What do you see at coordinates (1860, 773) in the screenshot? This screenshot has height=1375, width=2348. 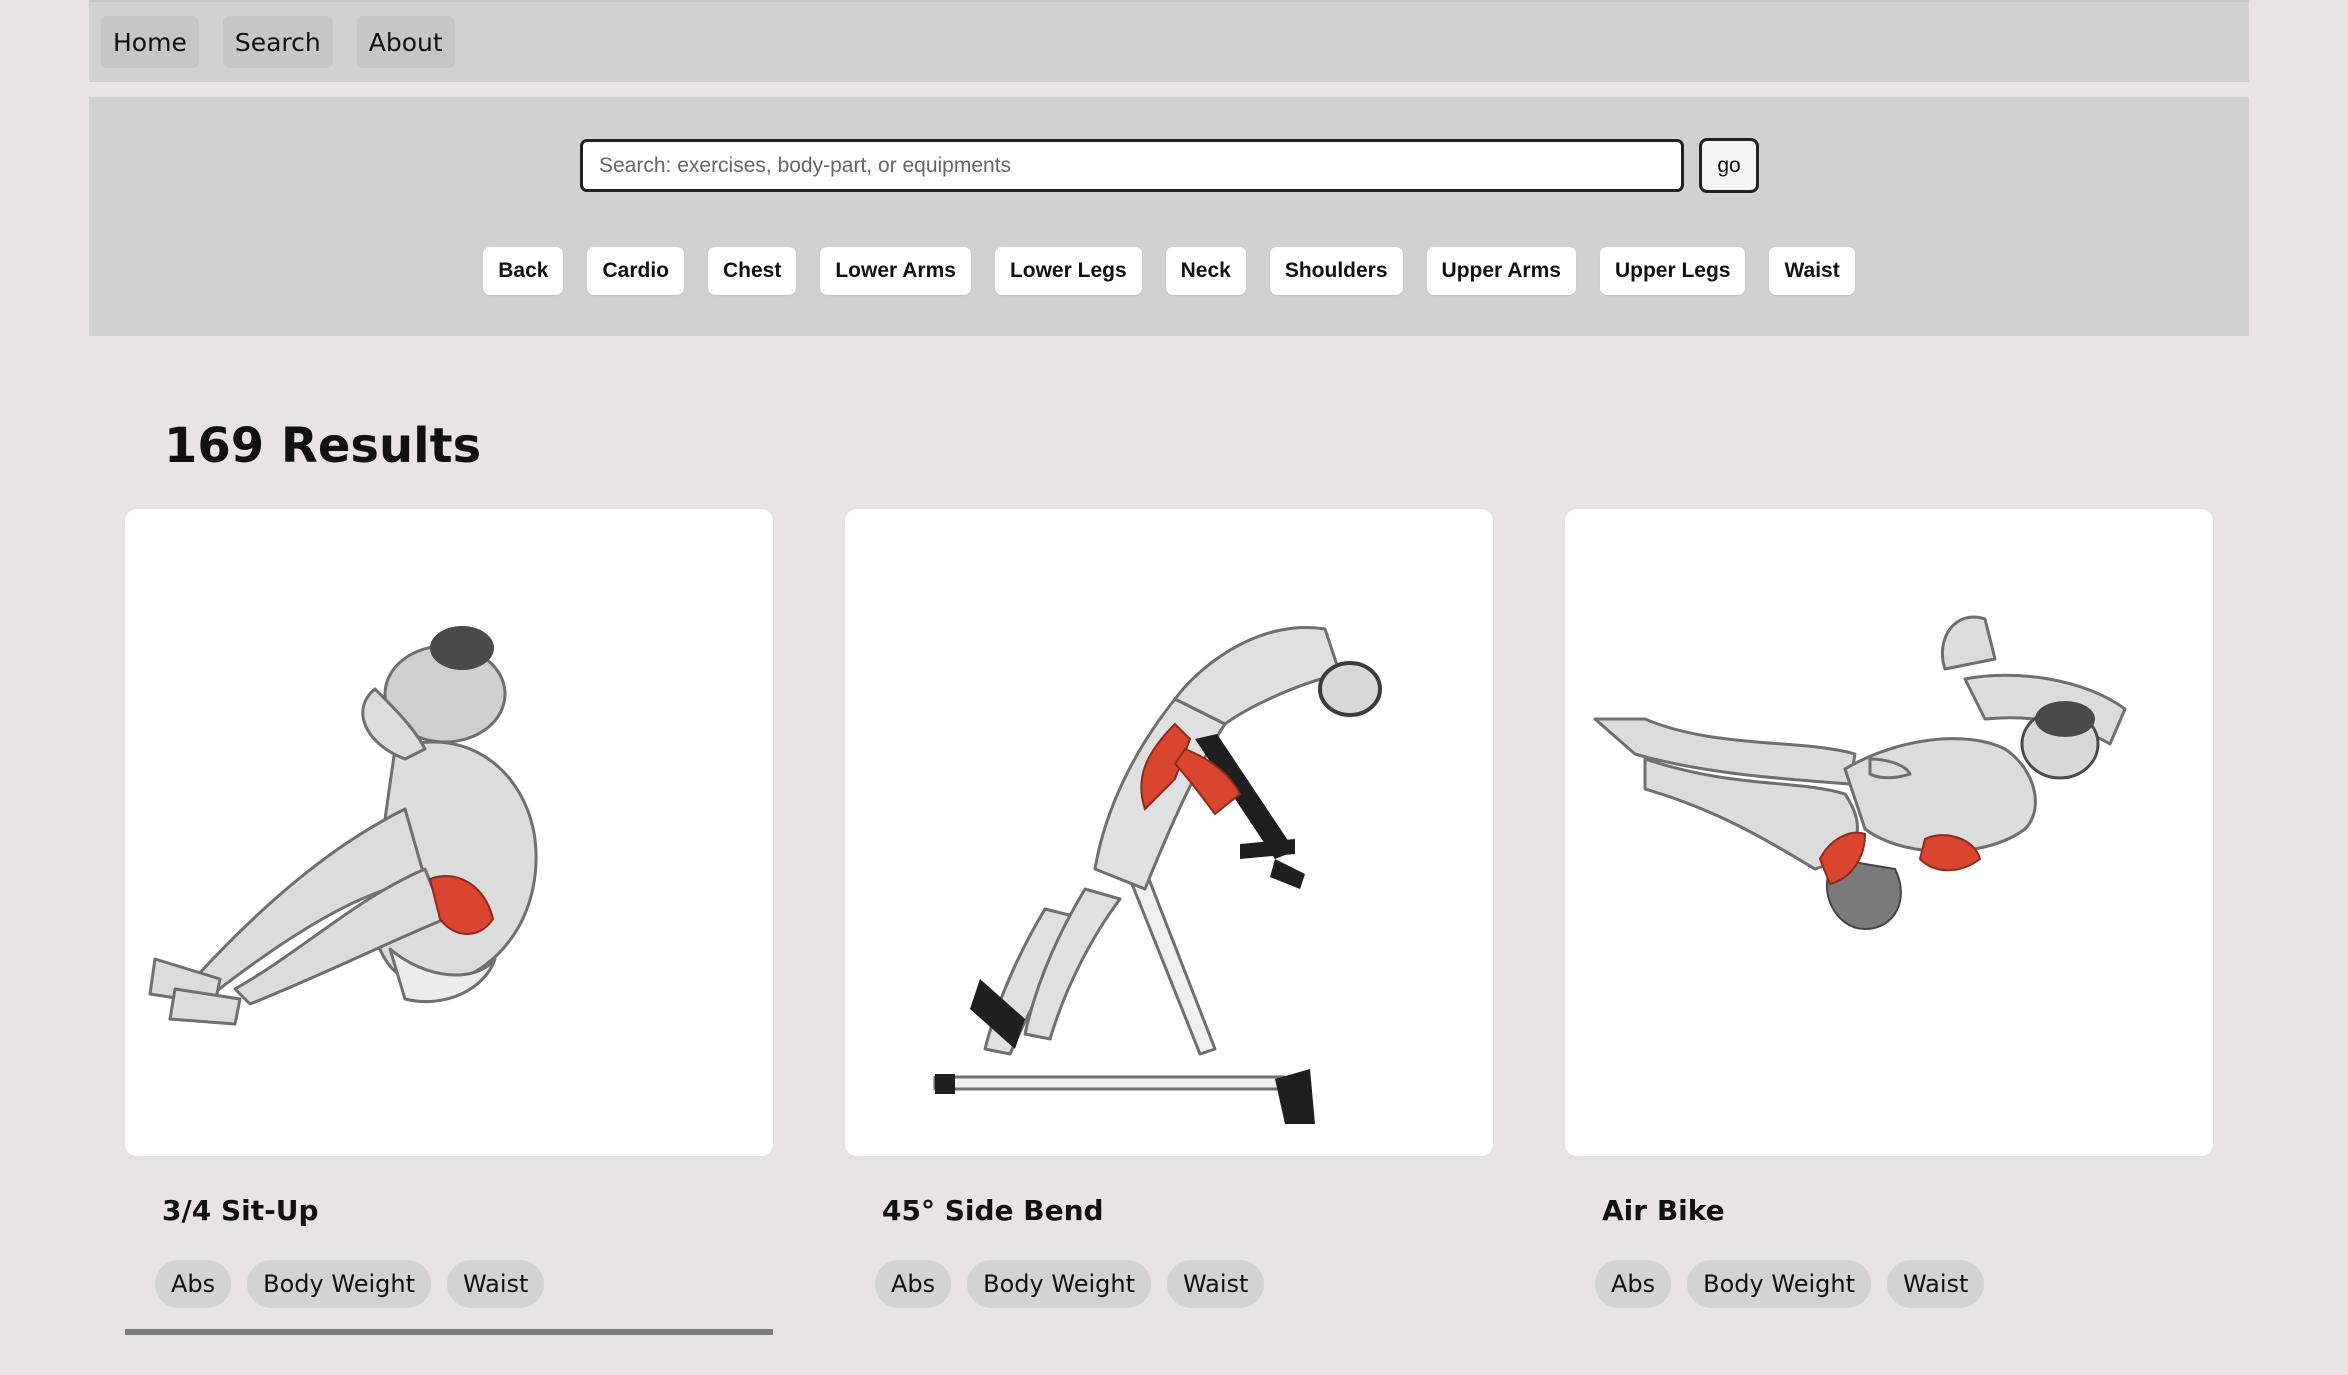 I see `air-bike-illustration` at bounding box center [1860, 773].